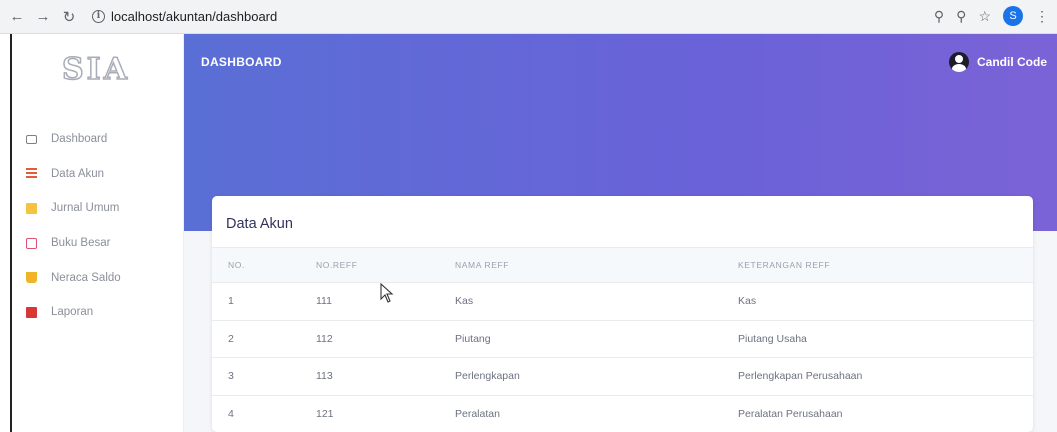 The image size is (1057, 432). Describe the element at coordinates (31, 174) in the screenshot. I see `list-icon` at that location.